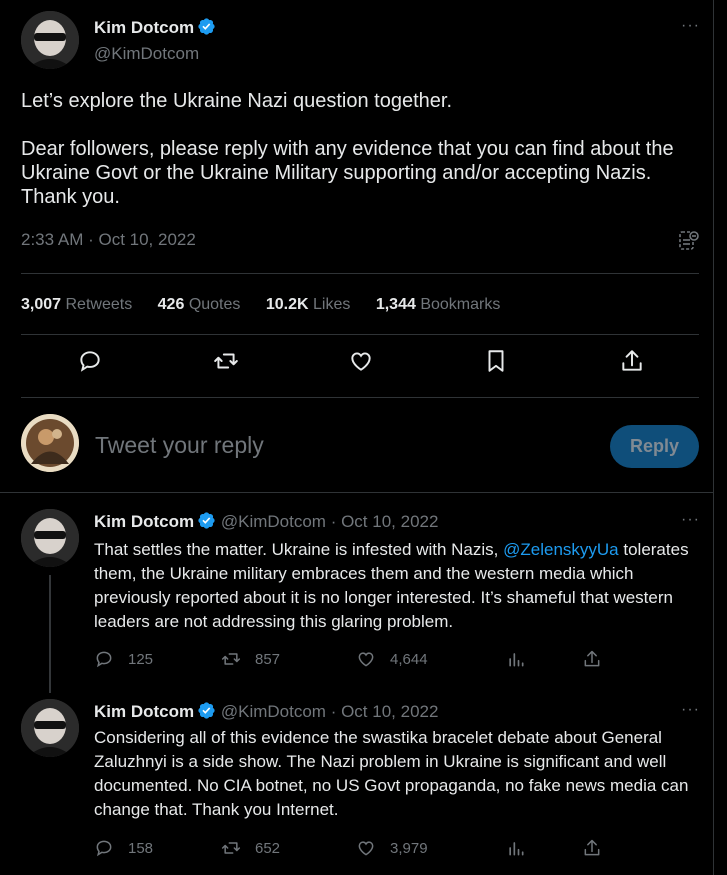 The height and width of the screenshot is (875, 727). What do you see at coordinates (123, 659) in the screenshot?
I see `reply-count: 125` at bounding box center [123, 659].